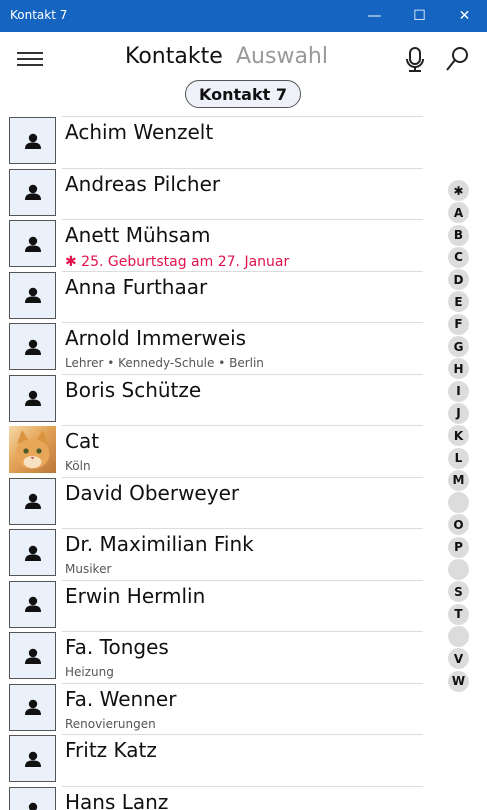 Image resolution: width=487 pixels, height=810 pixels. I want to click on index-letter: H, so click(458, 369).